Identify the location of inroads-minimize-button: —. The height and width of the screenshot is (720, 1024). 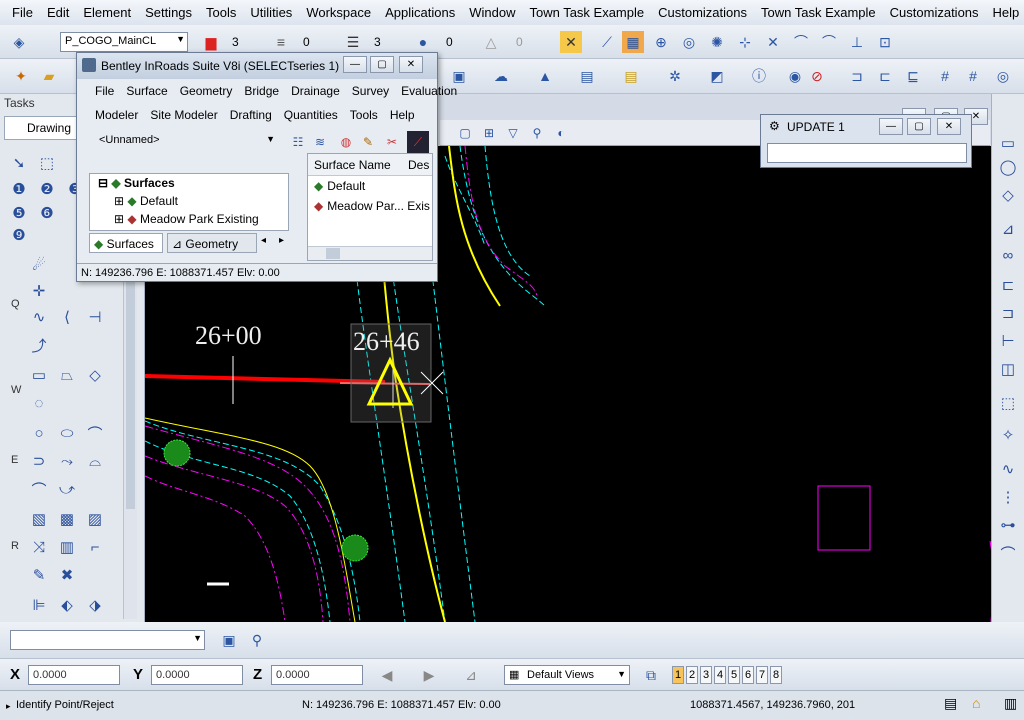
(355, 64).